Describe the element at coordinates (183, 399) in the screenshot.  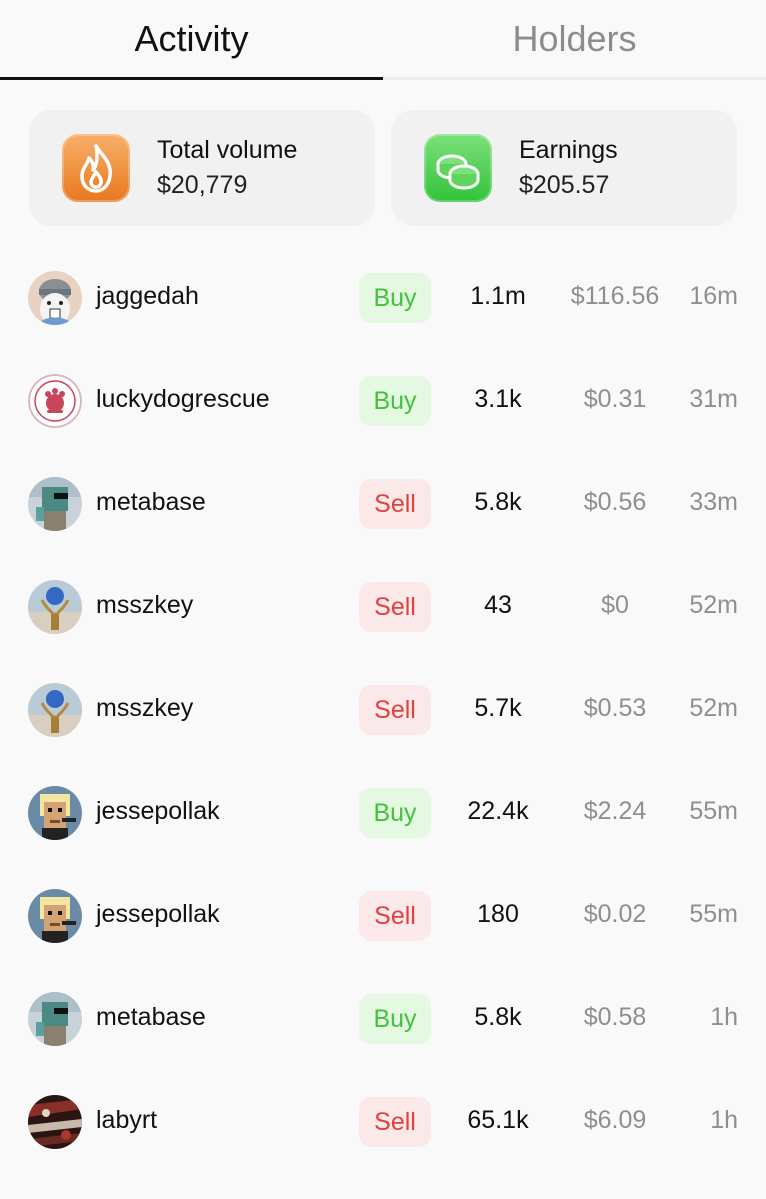
I see `username: luckydogrescue` at that location.